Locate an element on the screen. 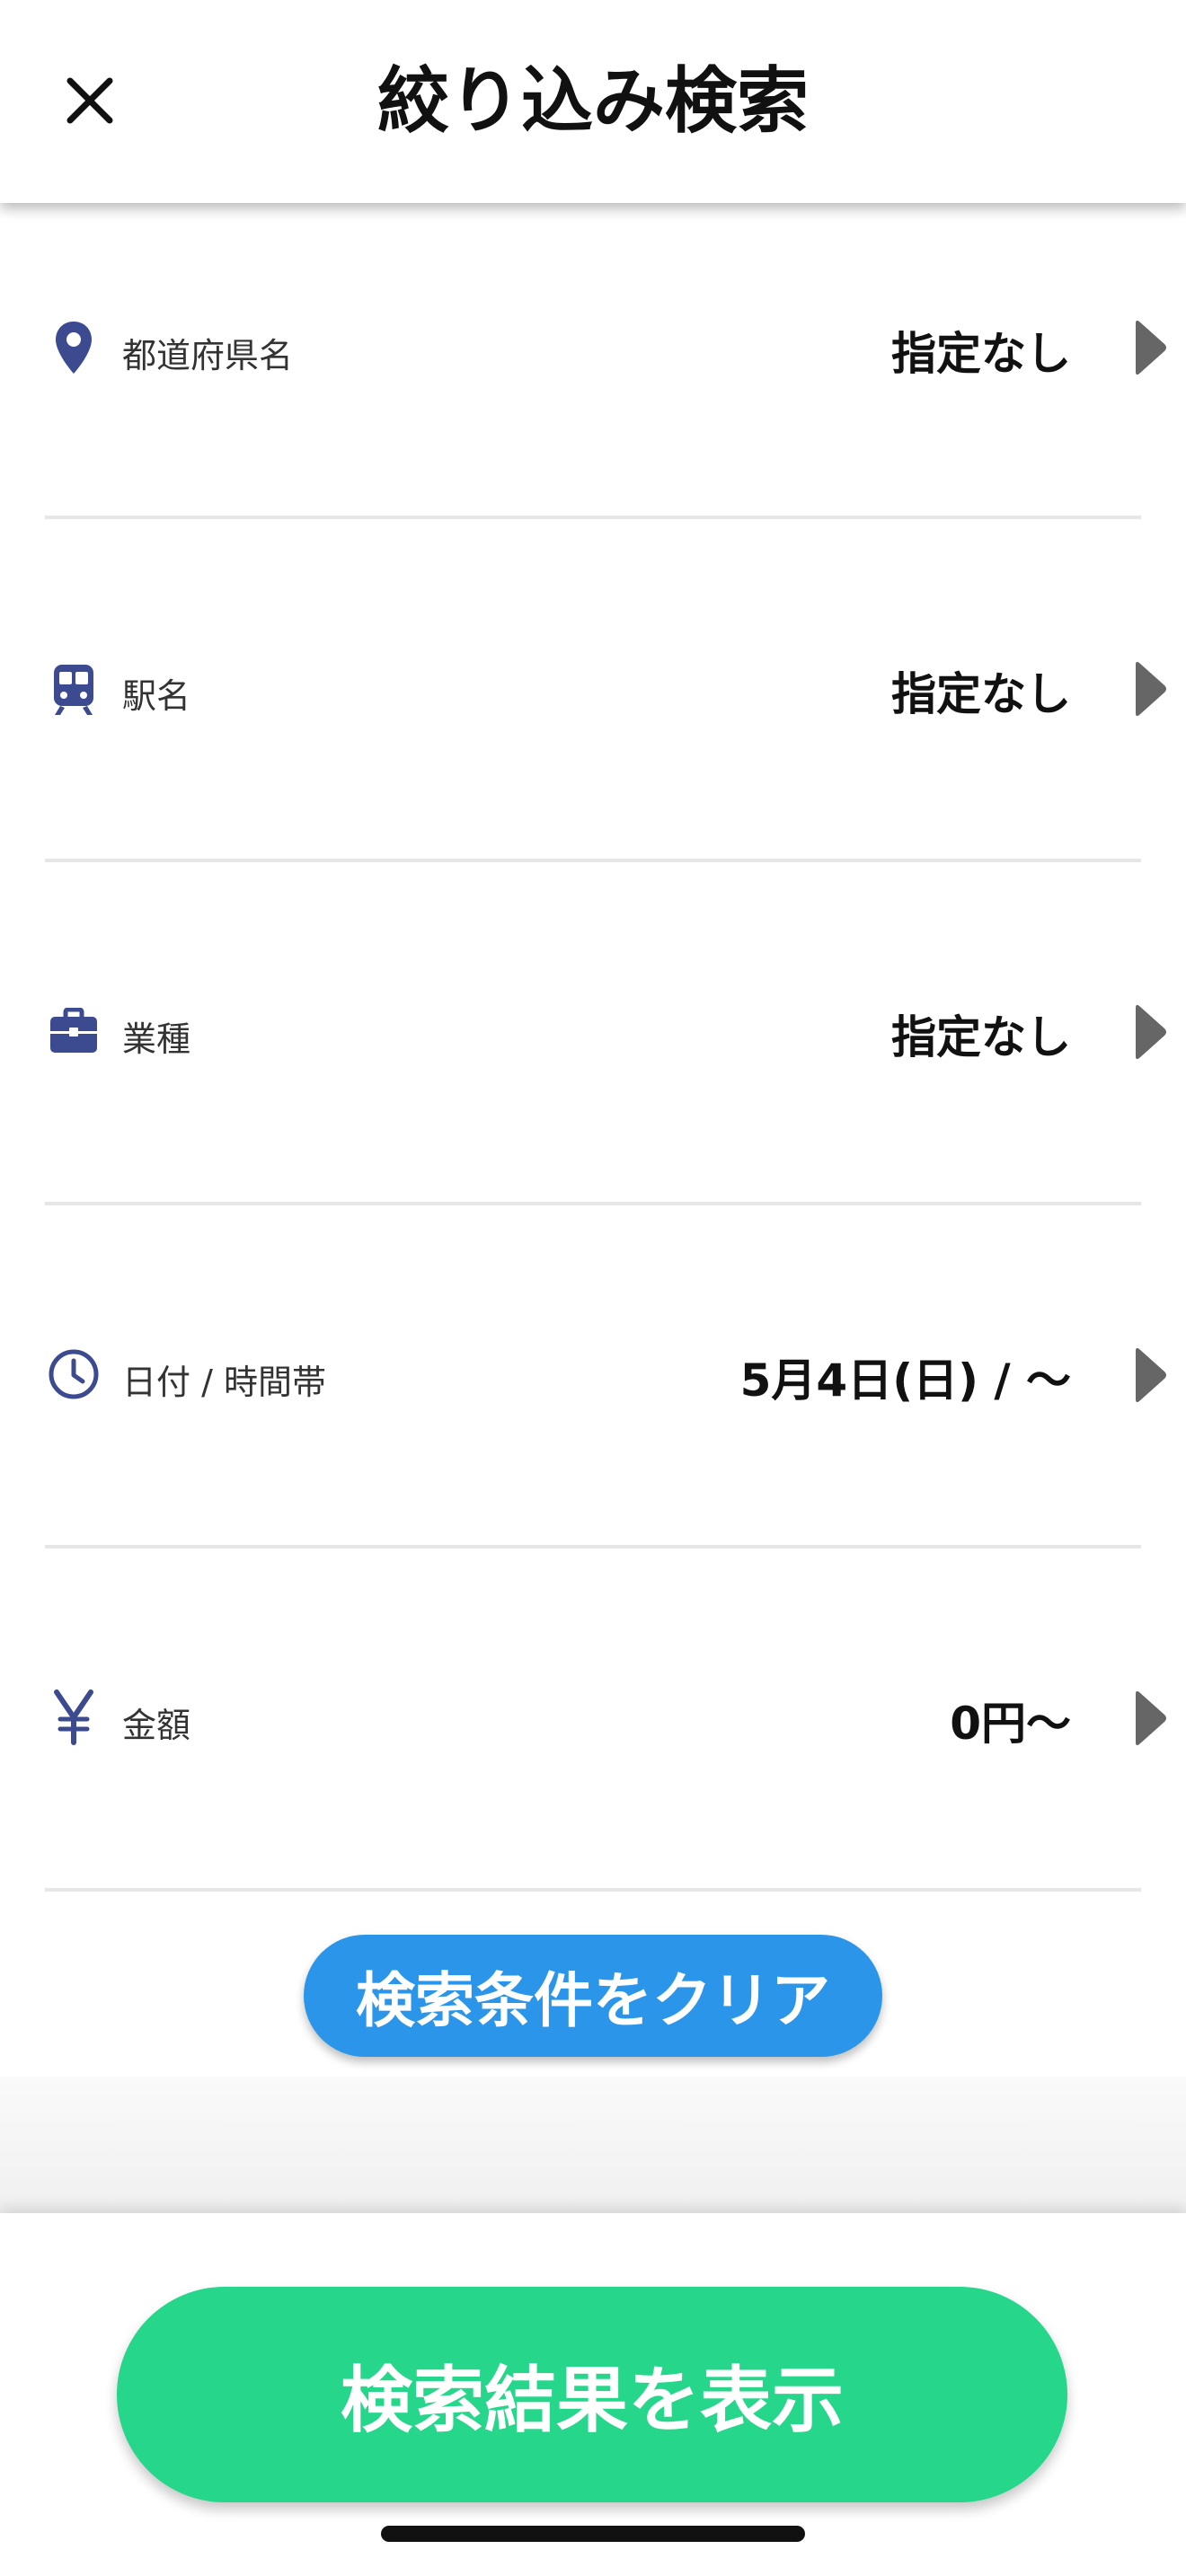 The image size is (1186, 2576). header: 絞り込み検索 is located at coordinates (593, 101).